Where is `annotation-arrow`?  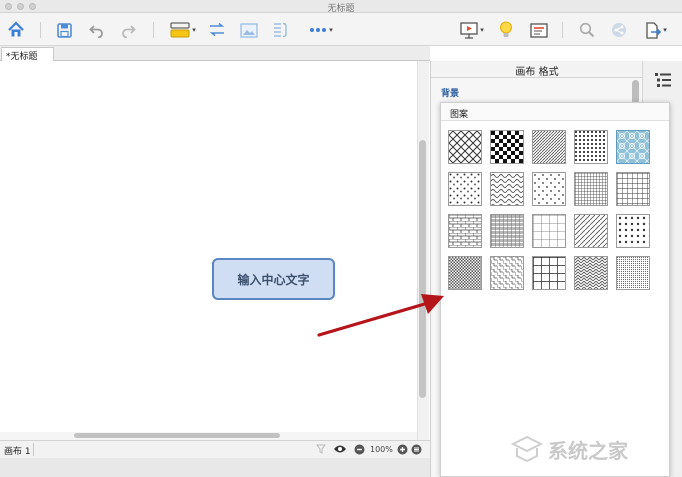
annotation-arrow is located at coordinates (380, 315).